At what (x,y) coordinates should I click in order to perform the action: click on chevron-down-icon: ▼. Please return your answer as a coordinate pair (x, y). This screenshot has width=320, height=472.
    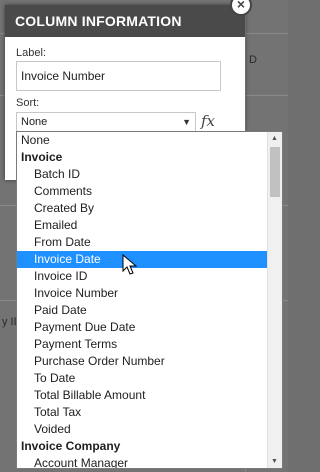
    Looking at the image, I should click on (186, 122).